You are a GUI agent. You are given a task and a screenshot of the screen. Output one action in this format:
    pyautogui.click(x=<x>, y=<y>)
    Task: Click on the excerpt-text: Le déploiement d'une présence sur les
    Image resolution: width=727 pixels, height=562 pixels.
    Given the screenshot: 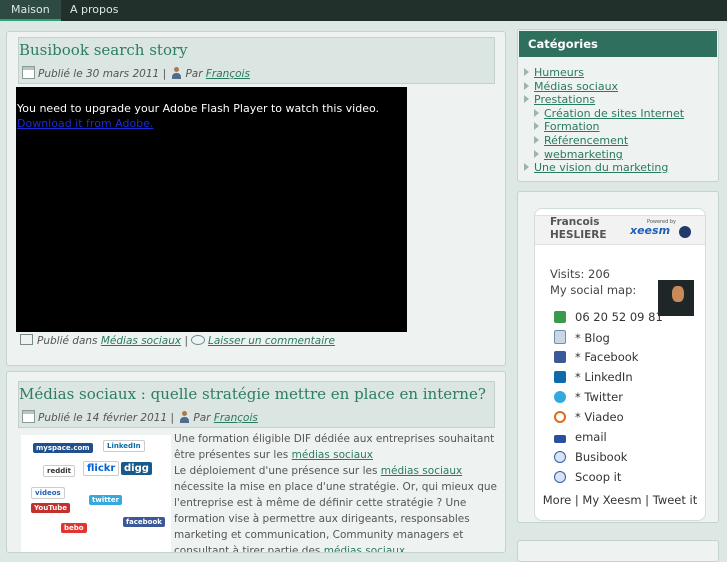 What is the action you would take?
    pyautogui.click(x=276, y=471)
    